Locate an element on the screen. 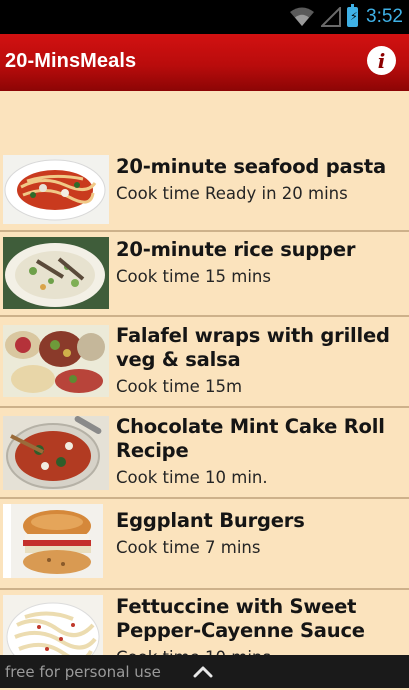 The image size is (409, 690). signal-icon is located at coordinates (331, 17).